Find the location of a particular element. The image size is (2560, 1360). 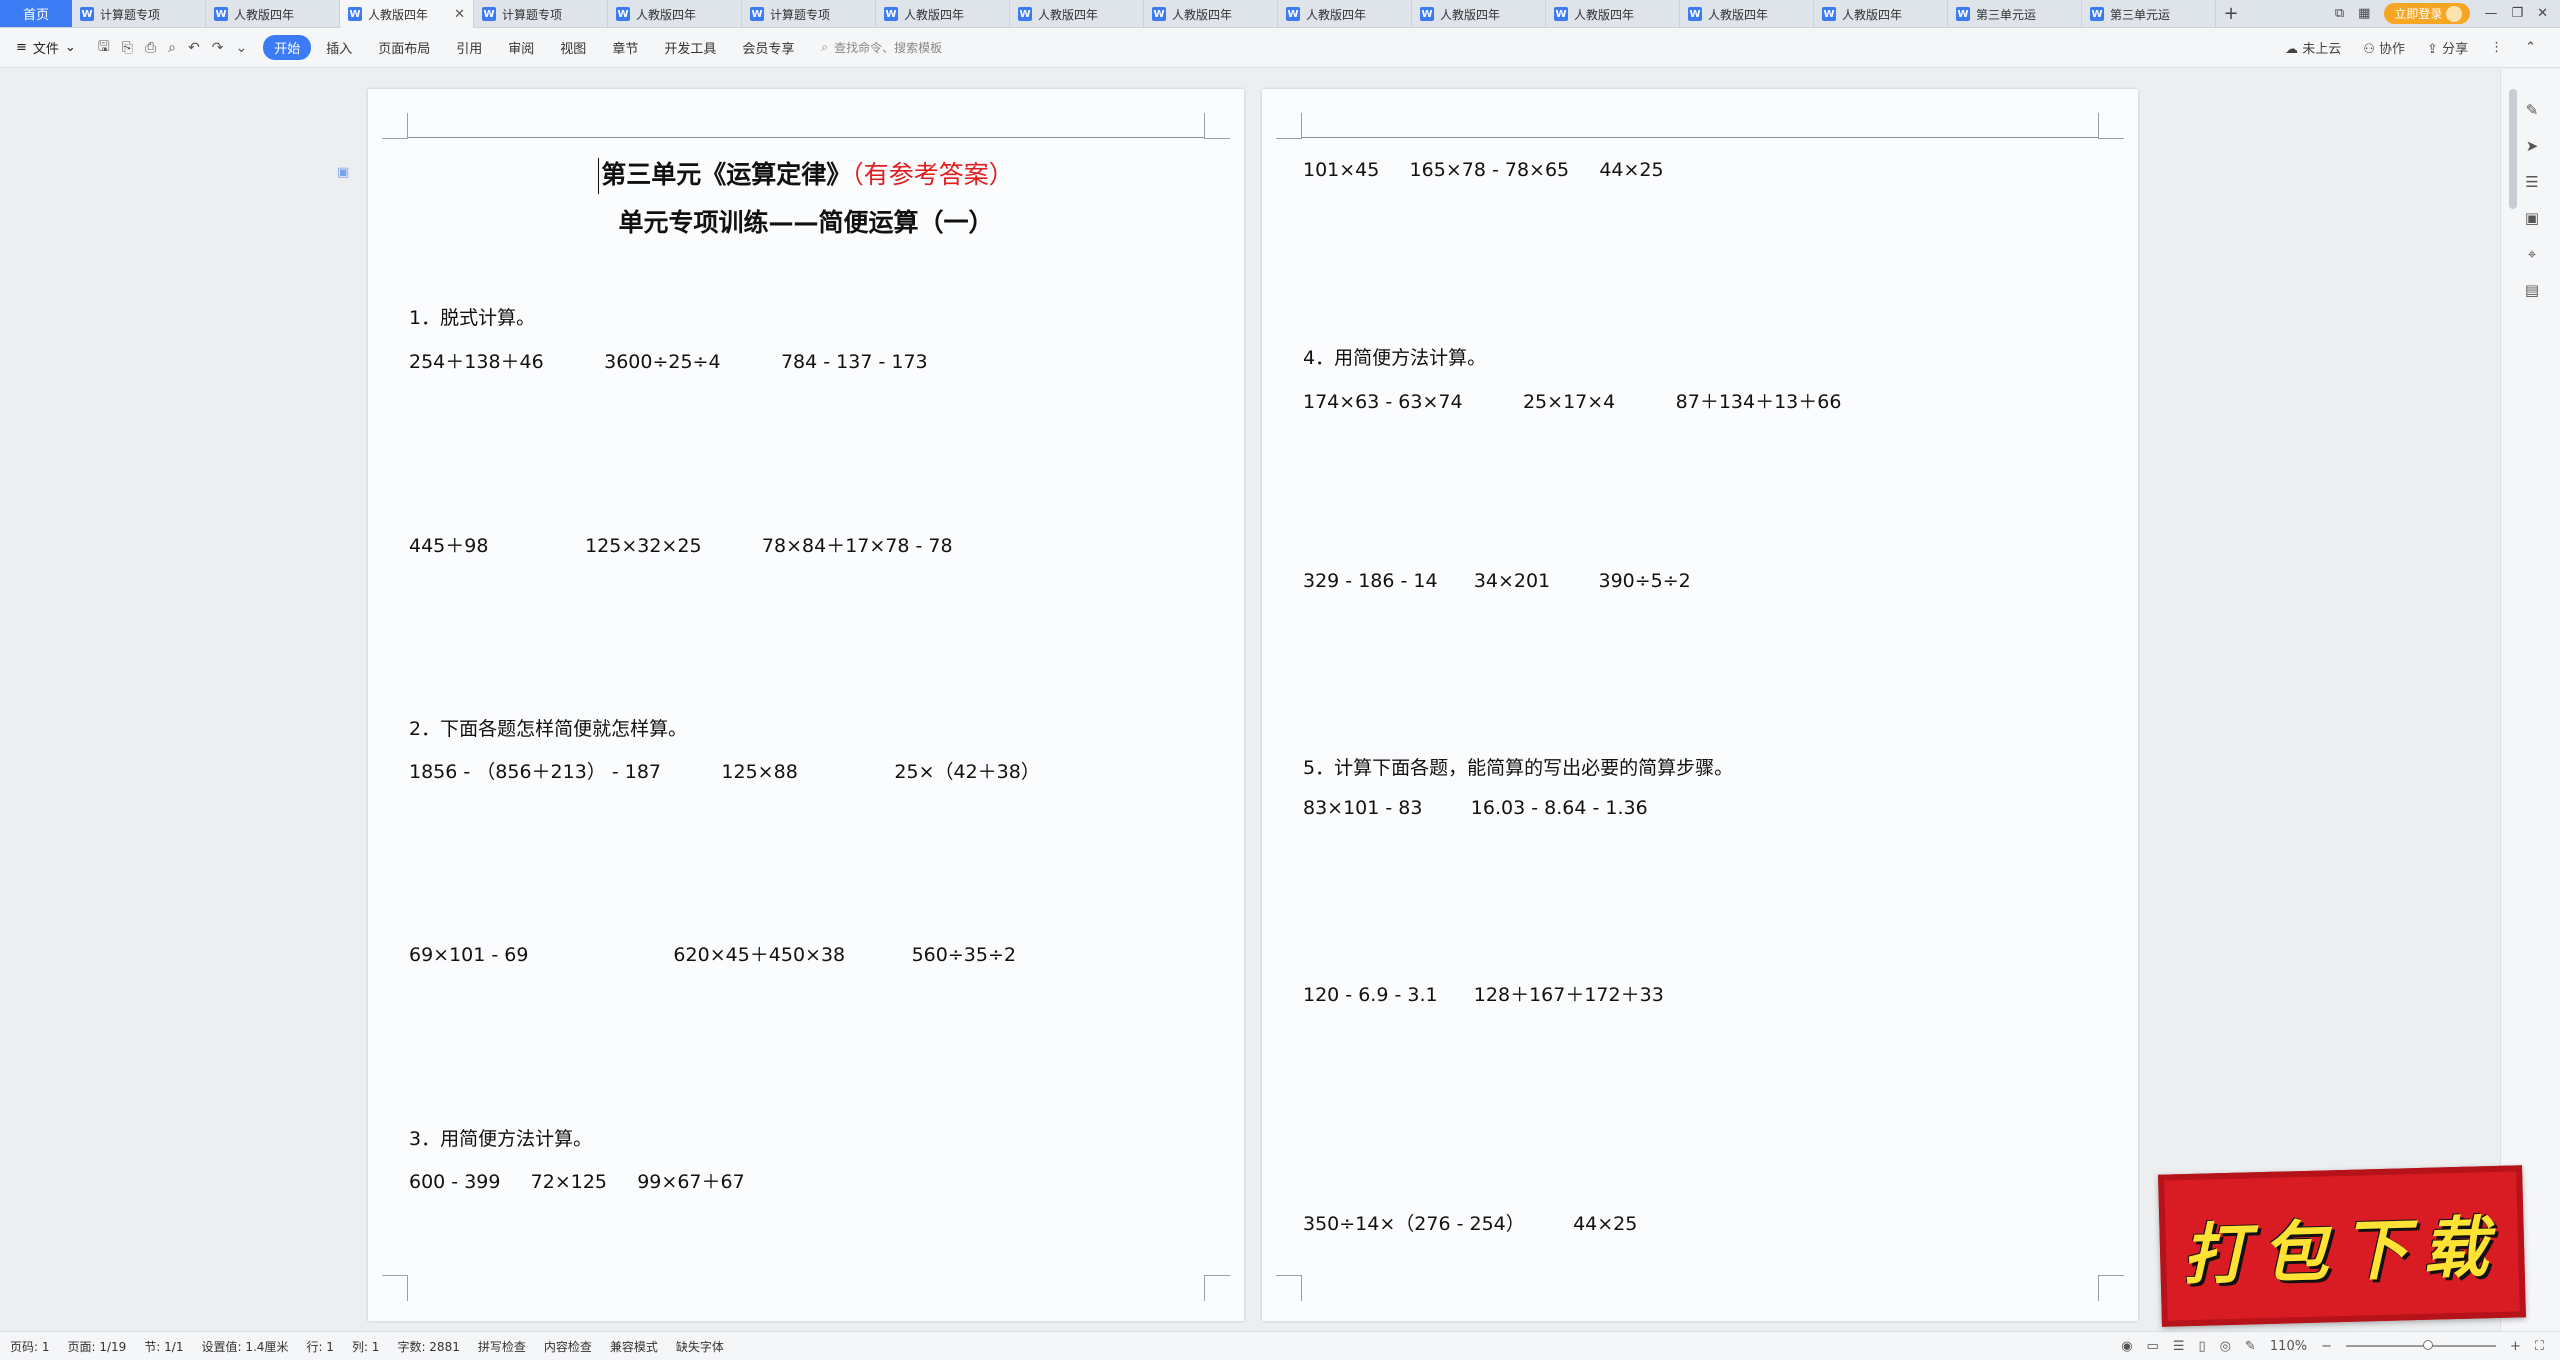

redo-icon: ↷ is located at coordinates (218, 48).